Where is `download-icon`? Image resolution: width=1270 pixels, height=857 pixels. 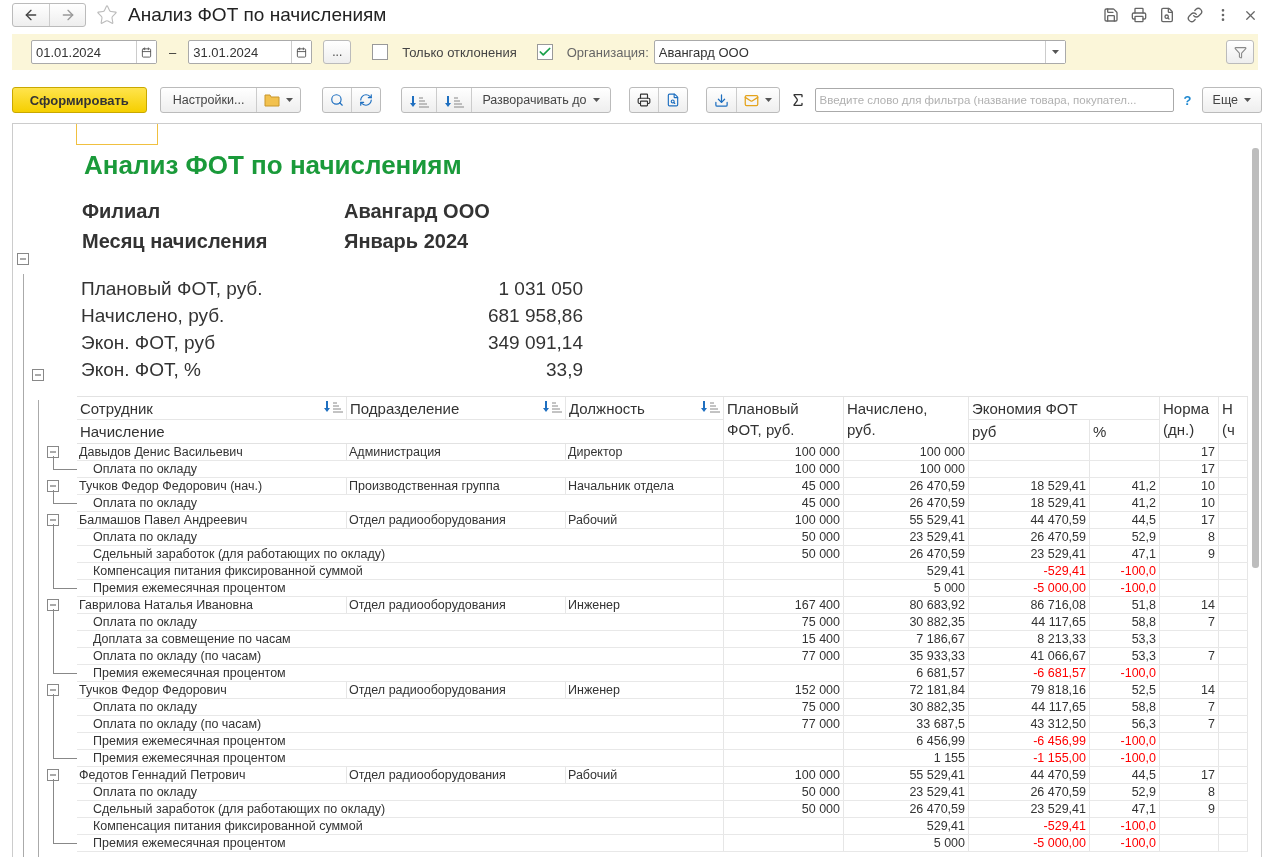
download-icon is located at coordinates (721, 100).